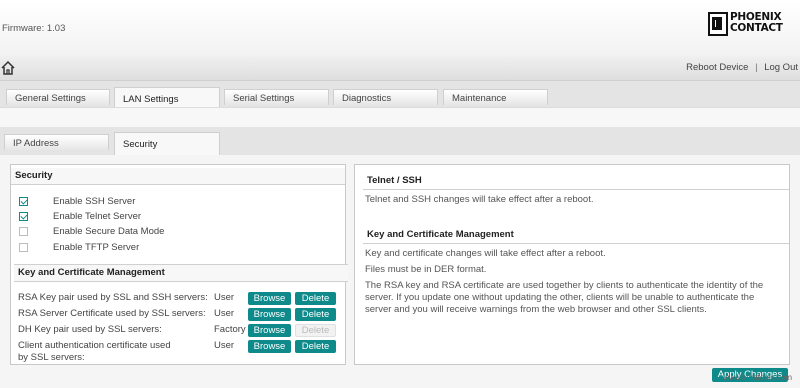 The width and height of the screenshot is (800, 388). Describe the element at coordinates (230, 329) in the screenshot. I see `dh-key-source: Factory` at that location.